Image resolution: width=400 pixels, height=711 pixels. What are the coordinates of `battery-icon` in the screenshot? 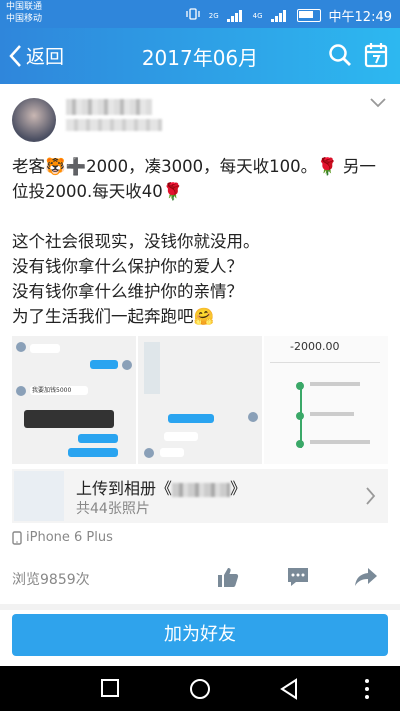 It's located at (308, 15).